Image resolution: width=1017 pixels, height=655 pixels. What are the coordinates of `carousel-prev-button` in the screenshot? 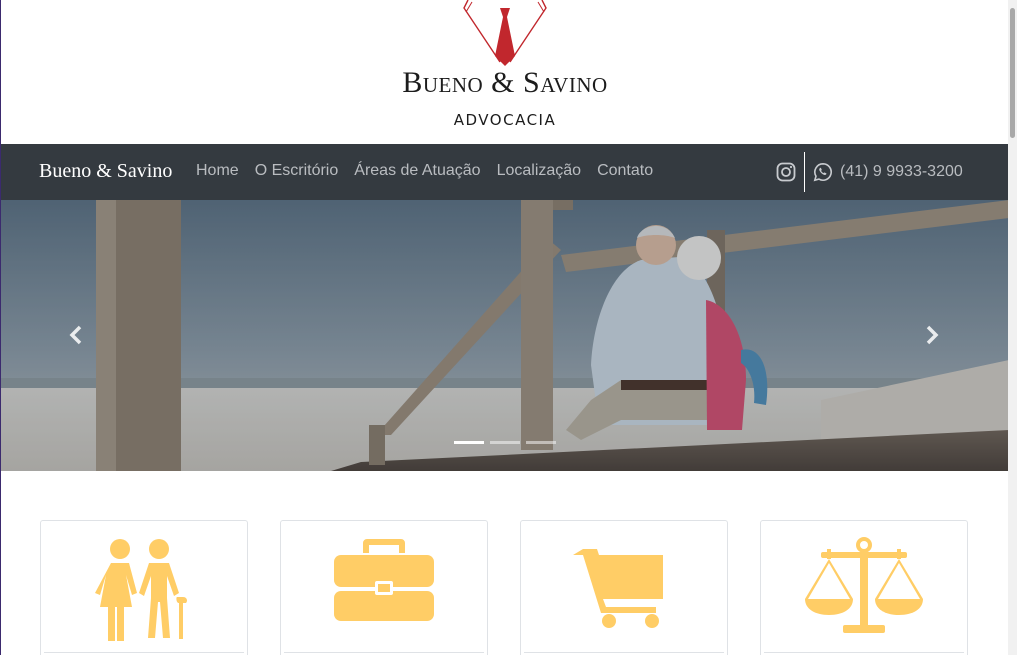 It's located at (76, 335).